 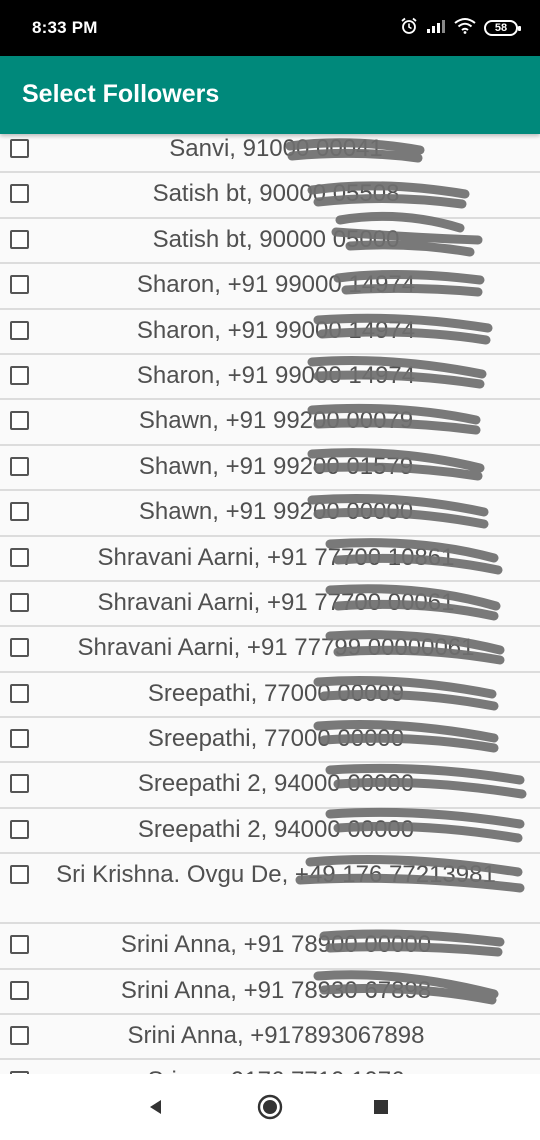 What do you see at coordinates (121, 94) in the screenshot?
I see `page-title: Select Followers` at bounding box center [121, 94].